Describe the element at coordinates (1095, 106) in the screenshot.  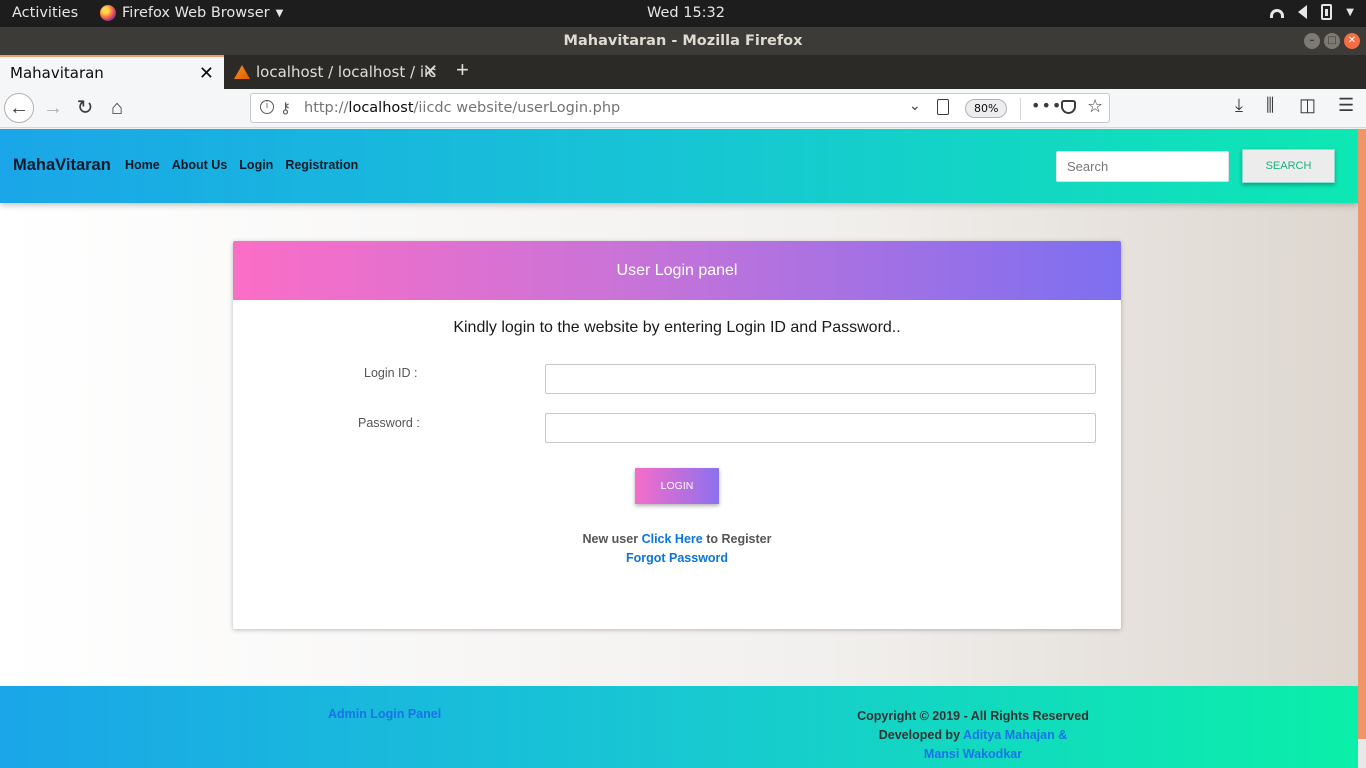
I see `bookmark-star-icon: ☆` at that location.